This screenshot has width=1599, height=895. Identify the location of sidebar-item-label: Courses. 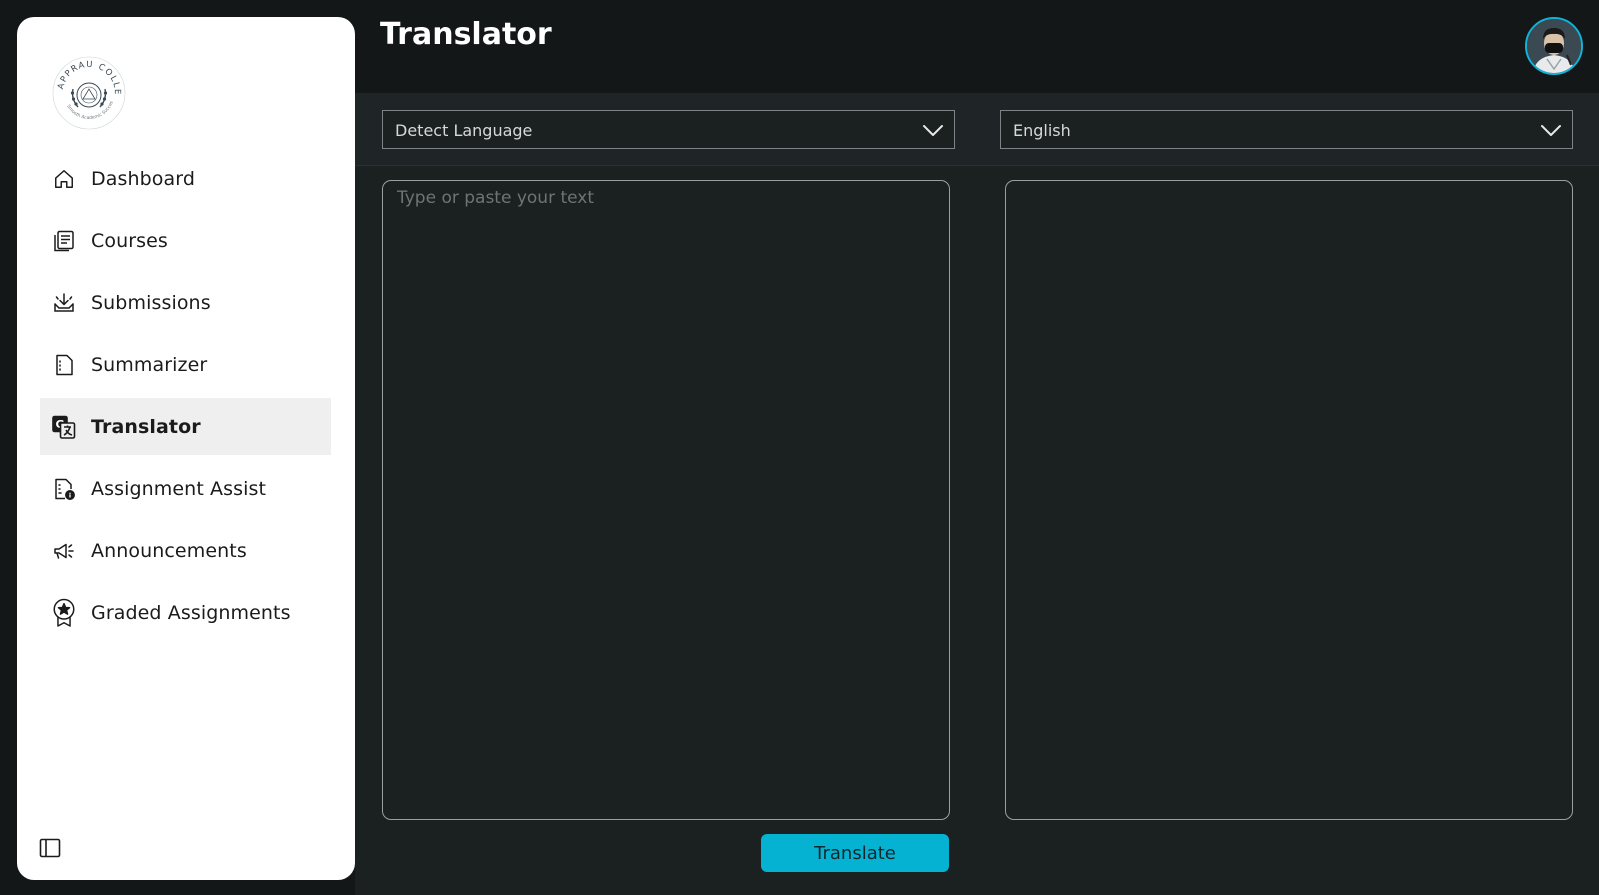
(129, 240).